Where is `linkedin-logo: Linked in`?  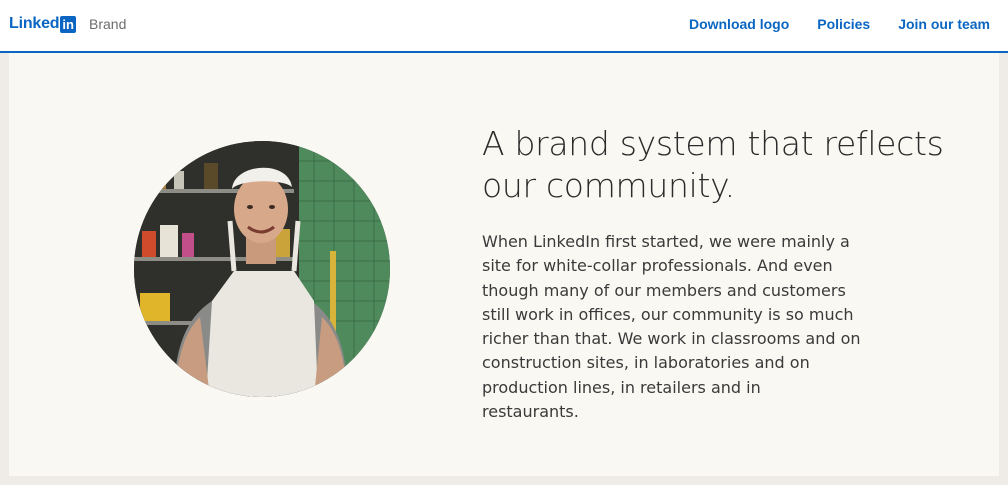
linkedin-logo: Linked in is located at coordinates (42, 24).